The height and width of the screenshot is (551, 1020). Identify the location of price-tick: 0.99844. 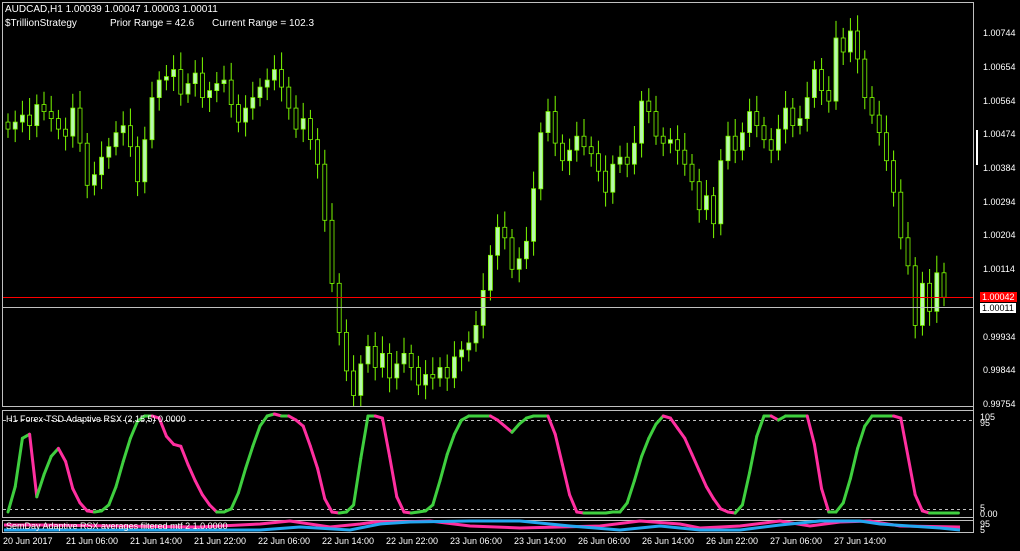
(999, 370).